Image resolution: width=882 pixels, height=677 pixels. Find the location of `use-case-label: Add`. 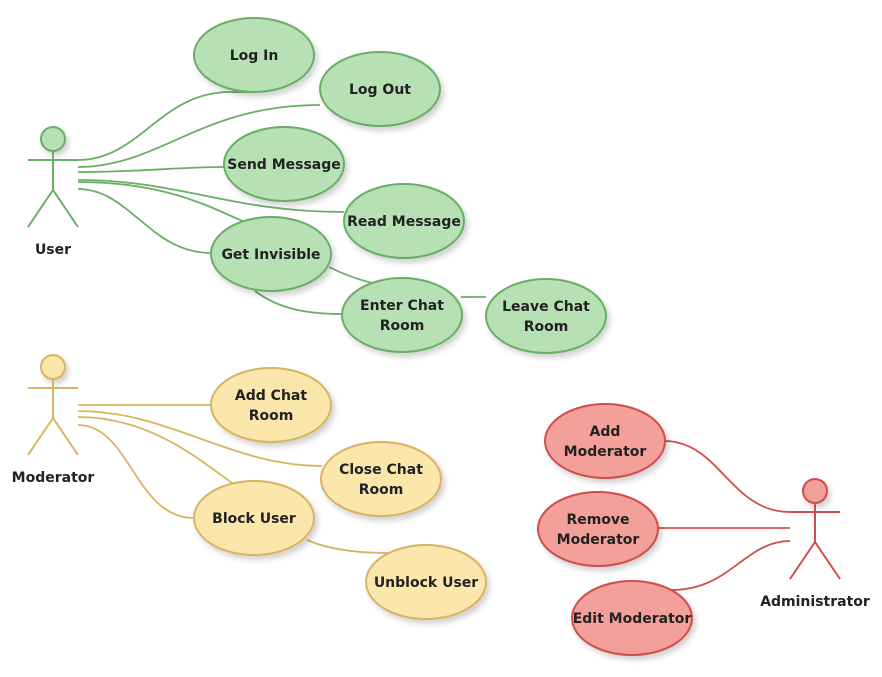

use-case-label: Add is located at coordinates (605, 432).